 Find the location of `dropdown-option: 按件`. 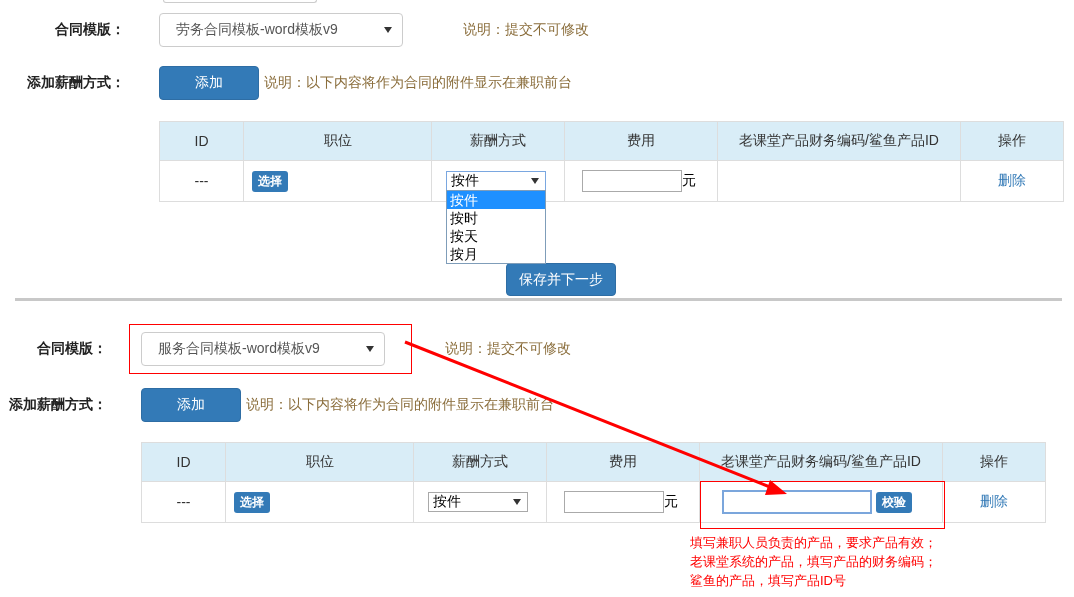

dropdown-option: 按件 is located at coordinates (496, 200).